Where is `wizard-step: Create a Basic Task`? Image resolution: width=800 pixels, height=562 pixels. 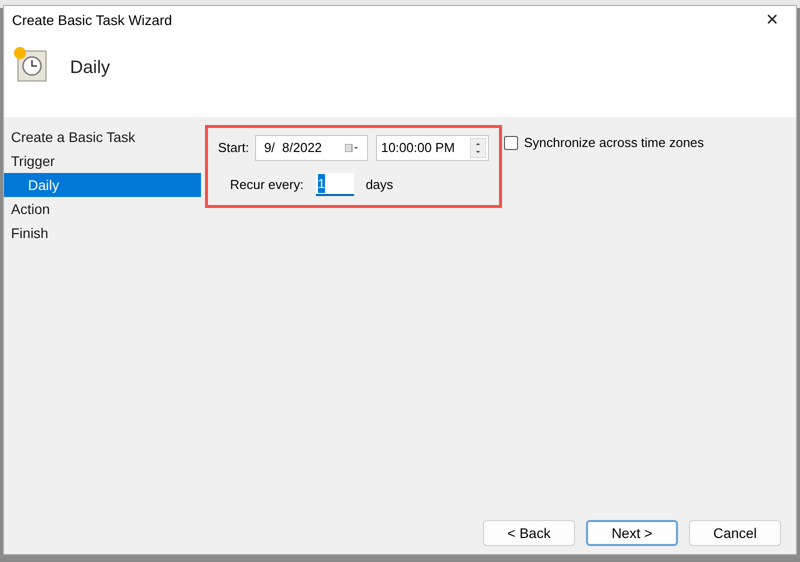 wizard-step: Create a Basic Task is located at coordinates (102, 137).